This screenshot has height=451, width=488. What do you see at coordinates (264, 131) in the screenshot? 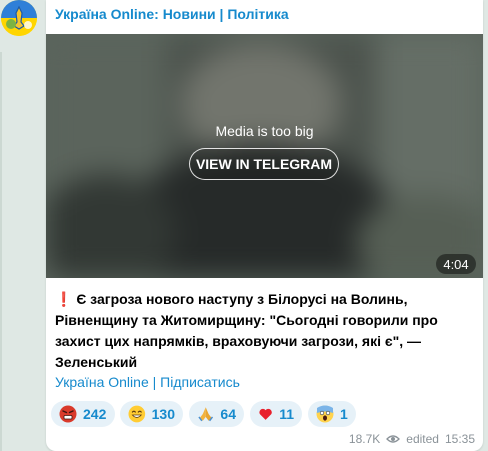
I see `media-too-big-notice: Media is too big` at bounding box center [264, 131].